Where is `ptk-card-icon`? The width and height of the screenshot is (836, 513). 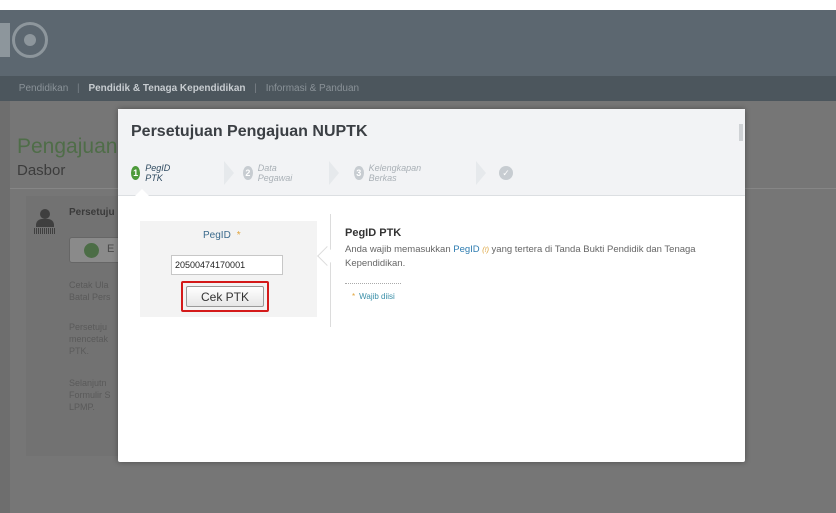
ptk-card-icon is located at coordinates (45, 223).